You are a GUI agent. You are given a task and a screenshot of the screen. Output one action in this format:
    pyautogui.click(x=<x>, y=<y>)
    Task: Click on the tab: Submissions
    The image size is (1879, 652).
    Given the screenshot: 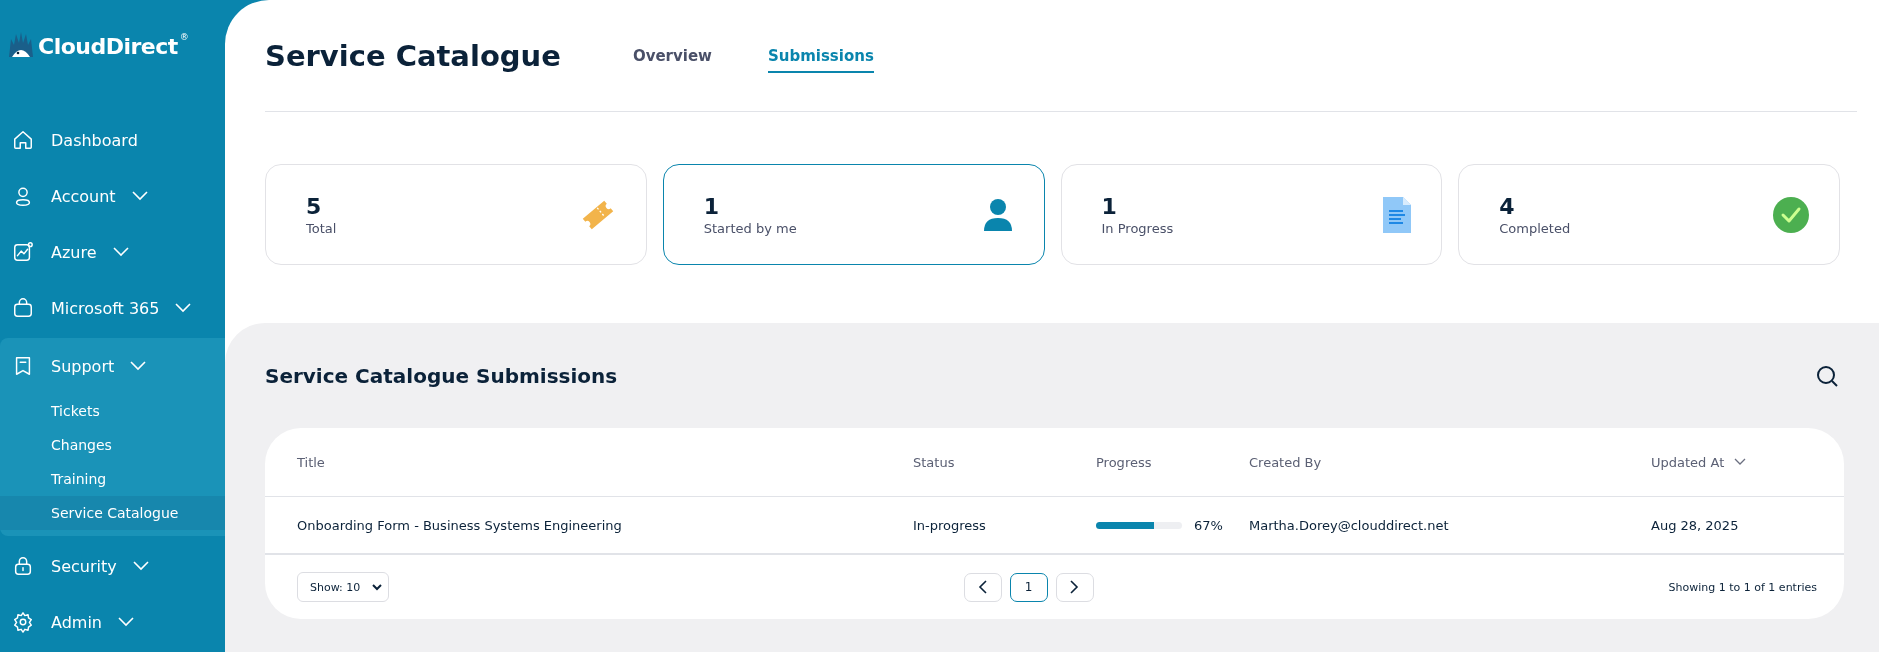 What is the action you would take?
    pyautogui.click(x=820, y=56)
    